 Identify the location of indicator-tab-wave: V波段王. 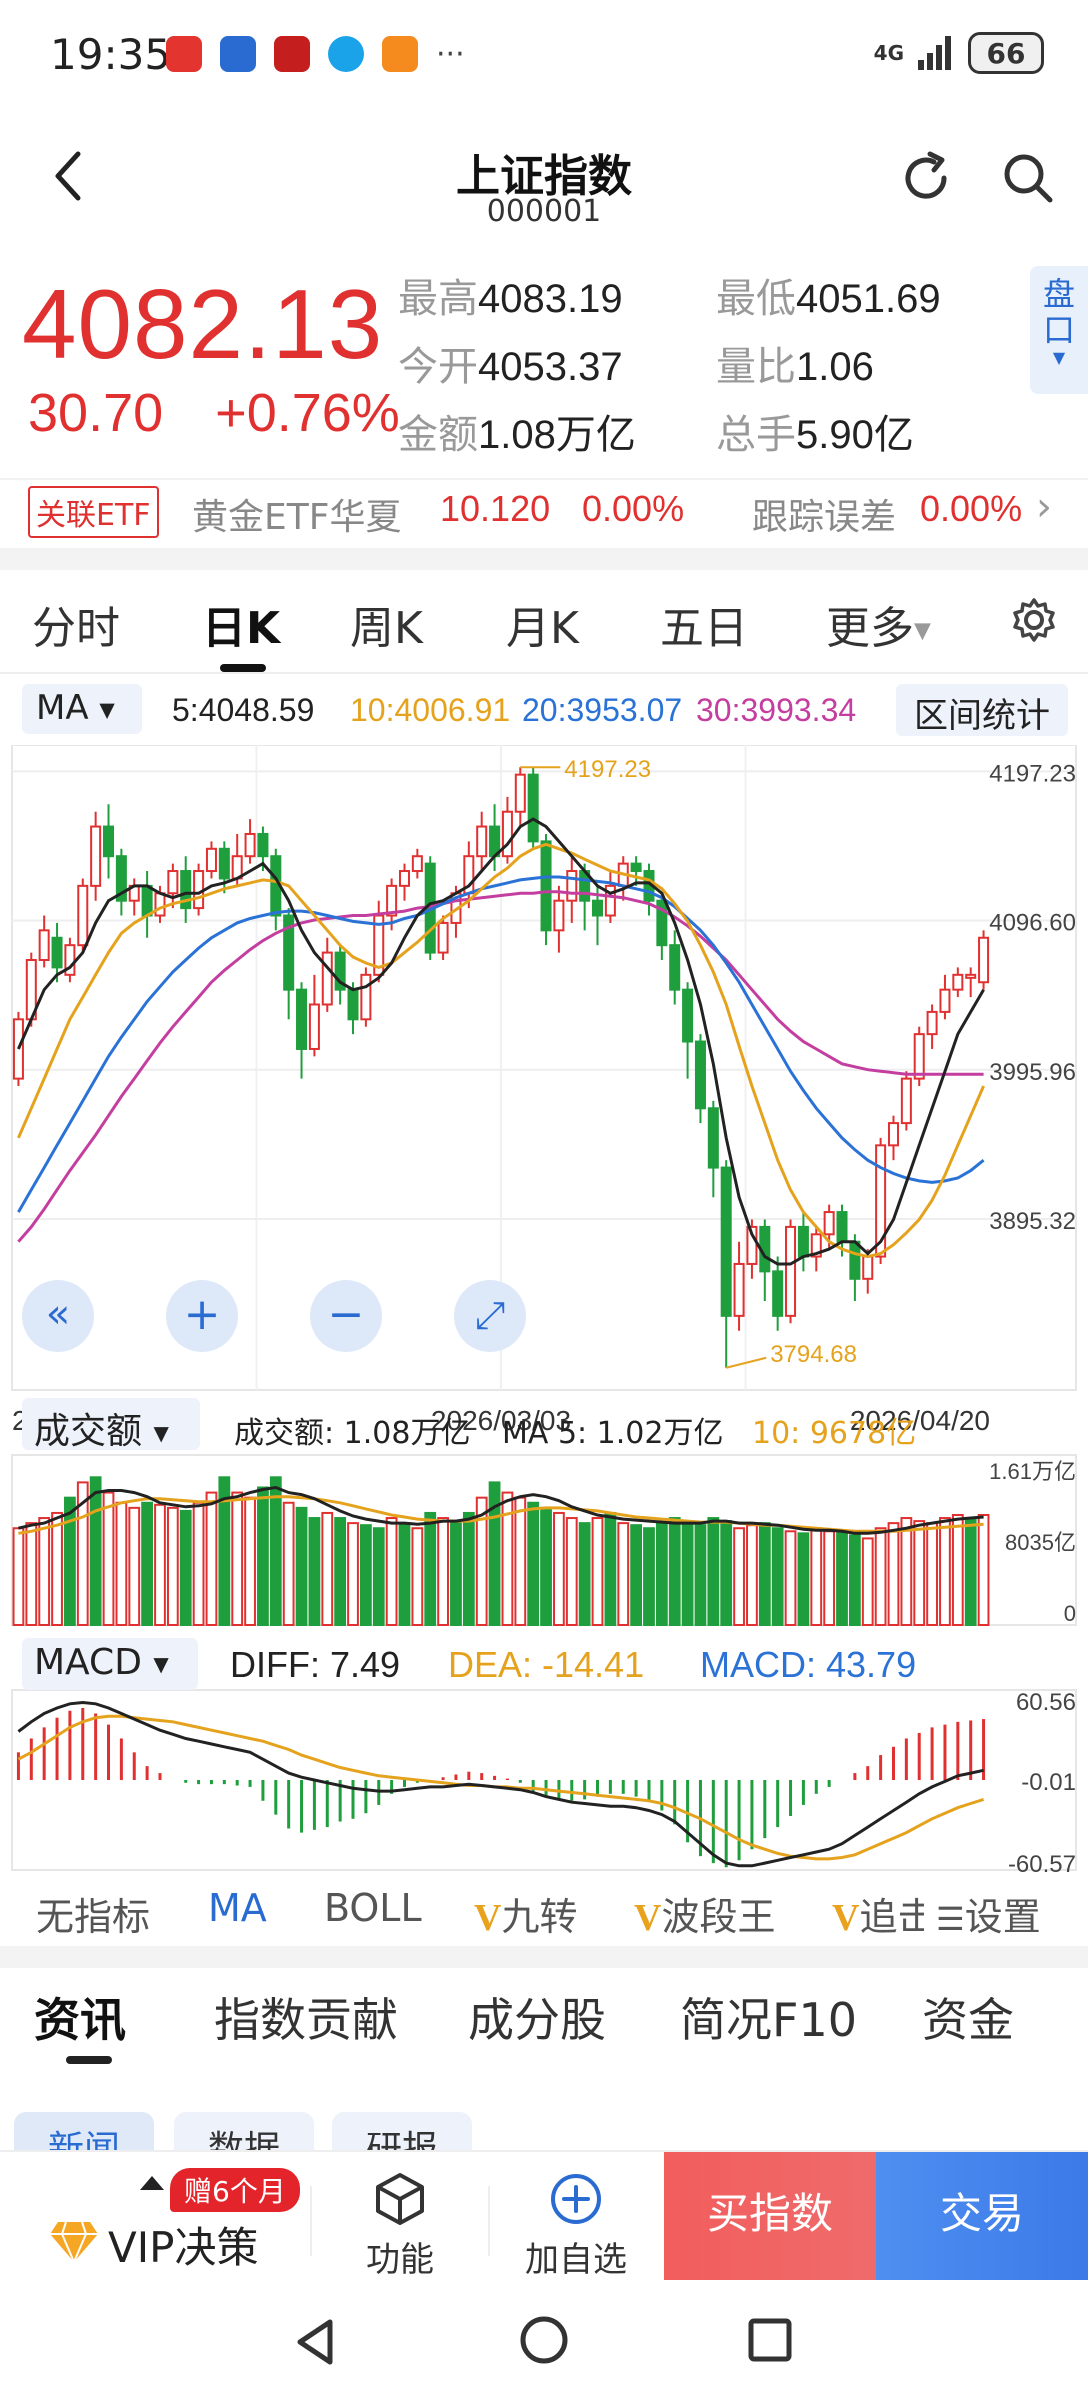
(704, 1913).